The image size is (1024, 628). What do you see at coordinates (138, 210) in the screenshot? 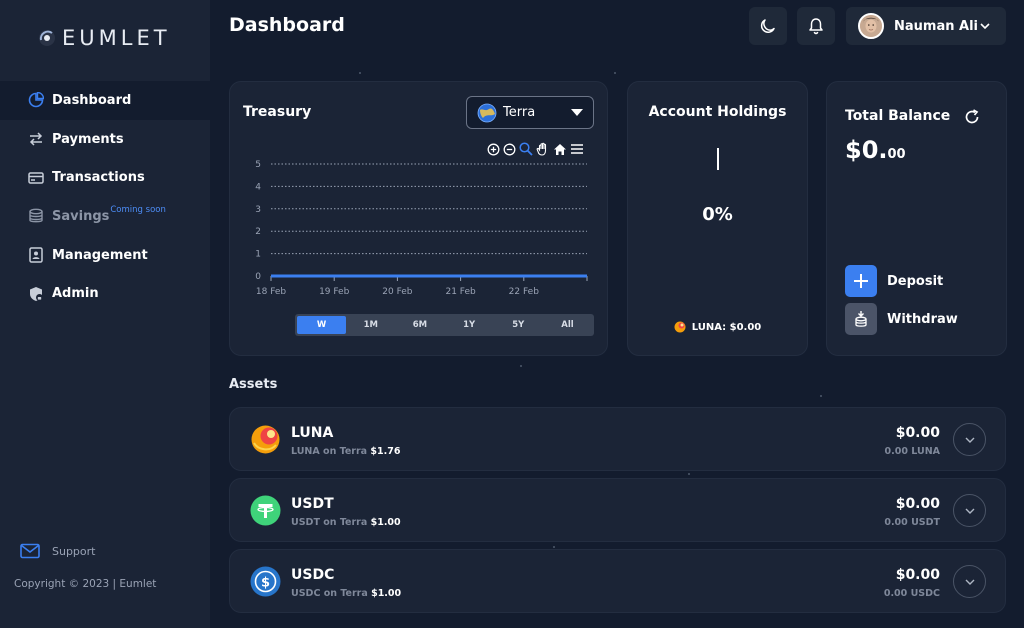
I see `coming-soon-badge: Coming soon` at bounding box center [138, 210].